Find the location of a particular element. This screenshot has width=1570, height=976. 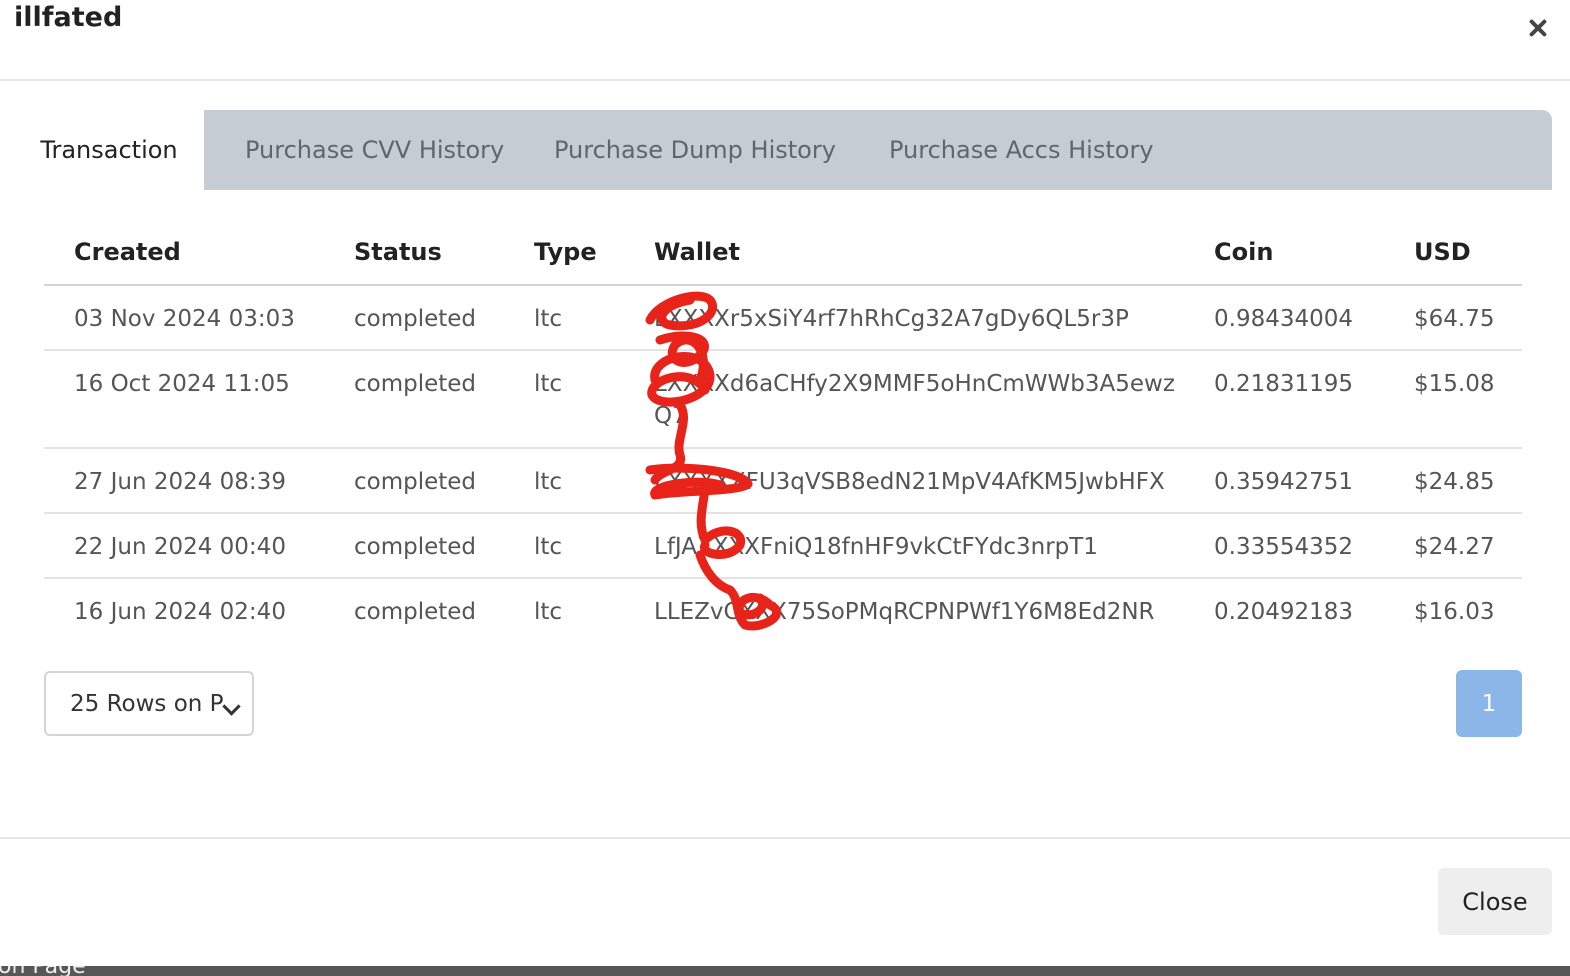

rows-per-page-select: 25 Rows on P is located at coordinates (149, 703).